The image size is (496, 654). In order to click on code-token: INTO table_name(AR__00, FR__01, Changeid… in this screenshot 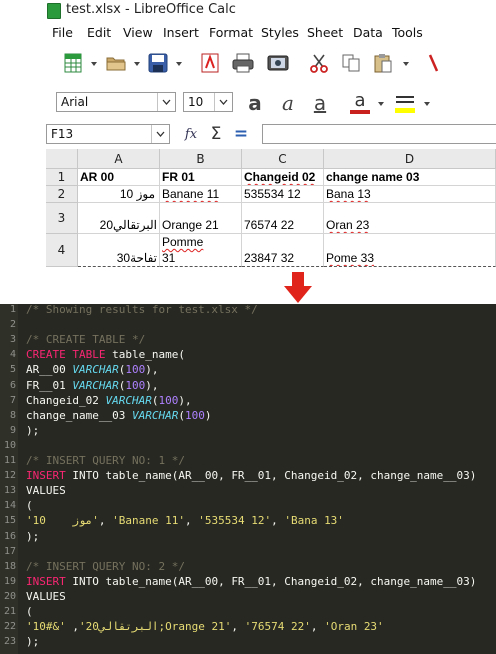, I will do `click(271, 581)`.